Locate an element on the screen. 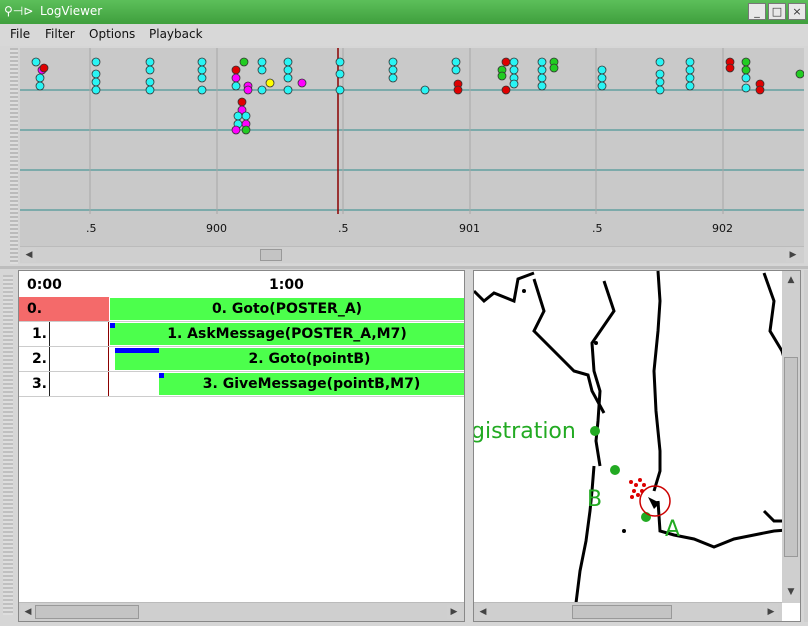  scroll-down-arrow-icon: ▼ is located at coordinates (791, 592).